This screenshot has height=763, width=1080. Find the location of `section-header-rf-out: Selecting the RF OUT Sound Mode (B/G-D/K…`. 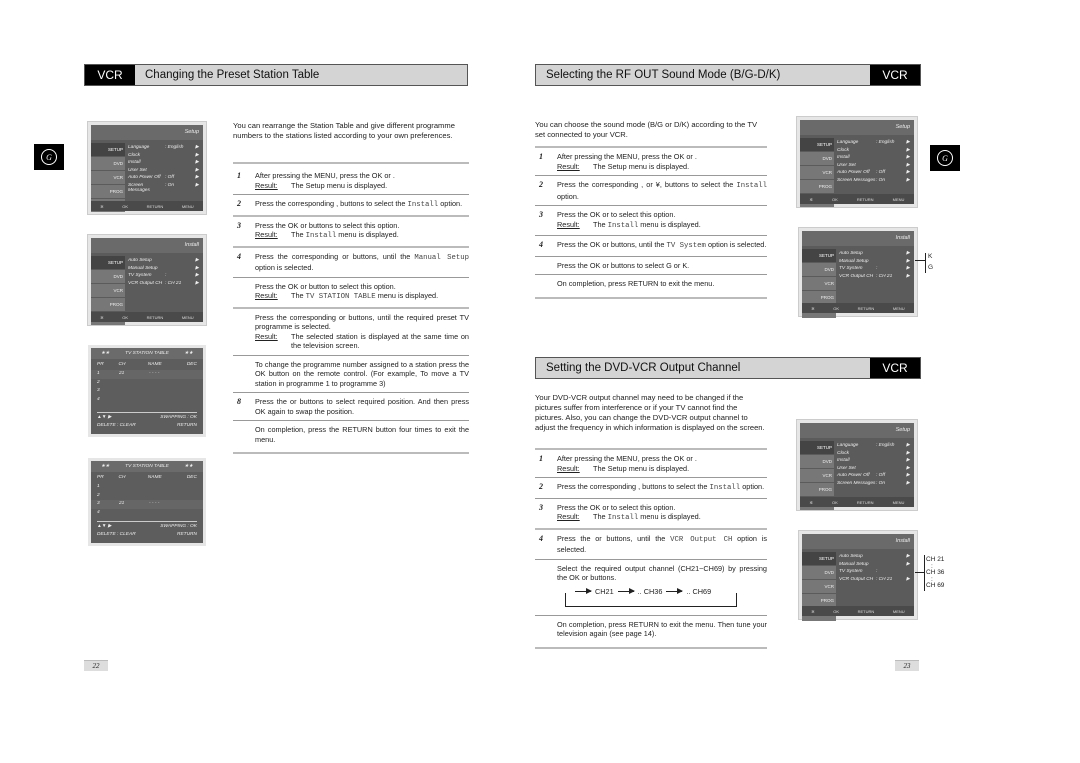

section-header-rf-out: Selecting the RF OUT Sound Mode (B/G-D/K… is located at coordinates (728, 75).